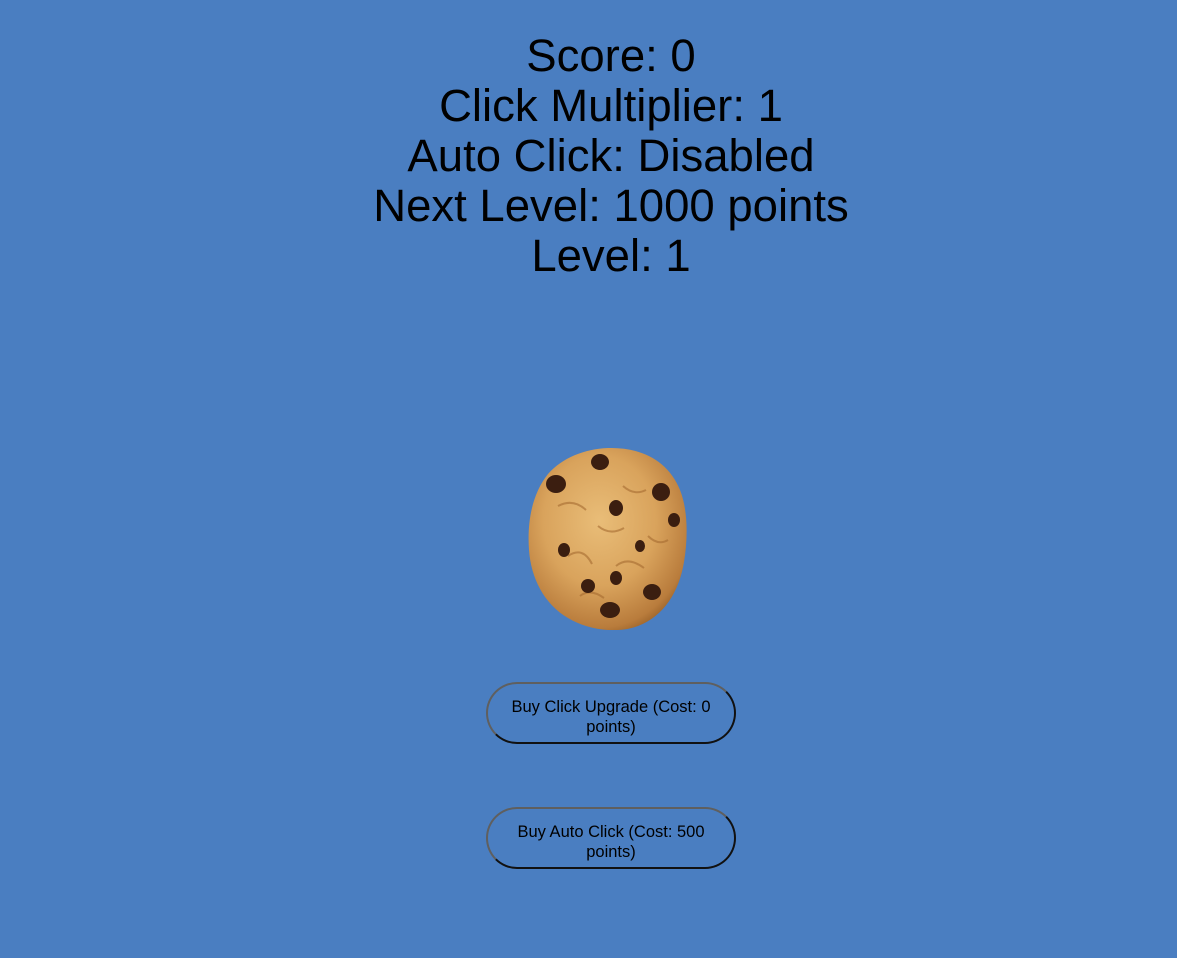  Describe the element at coordinates (611, 205) in the screenshot. I see `next-level-display: Next Level: 1000 points` at that location.